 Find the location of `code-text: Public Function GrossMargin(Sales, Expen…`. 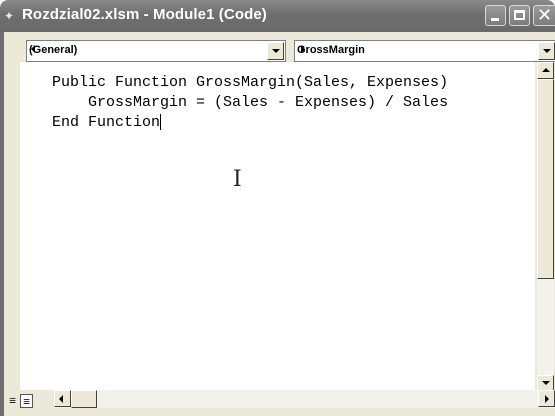

code-text: Public Function GrossMargin(Sales, Expen… is located at coordinates (250, 103).